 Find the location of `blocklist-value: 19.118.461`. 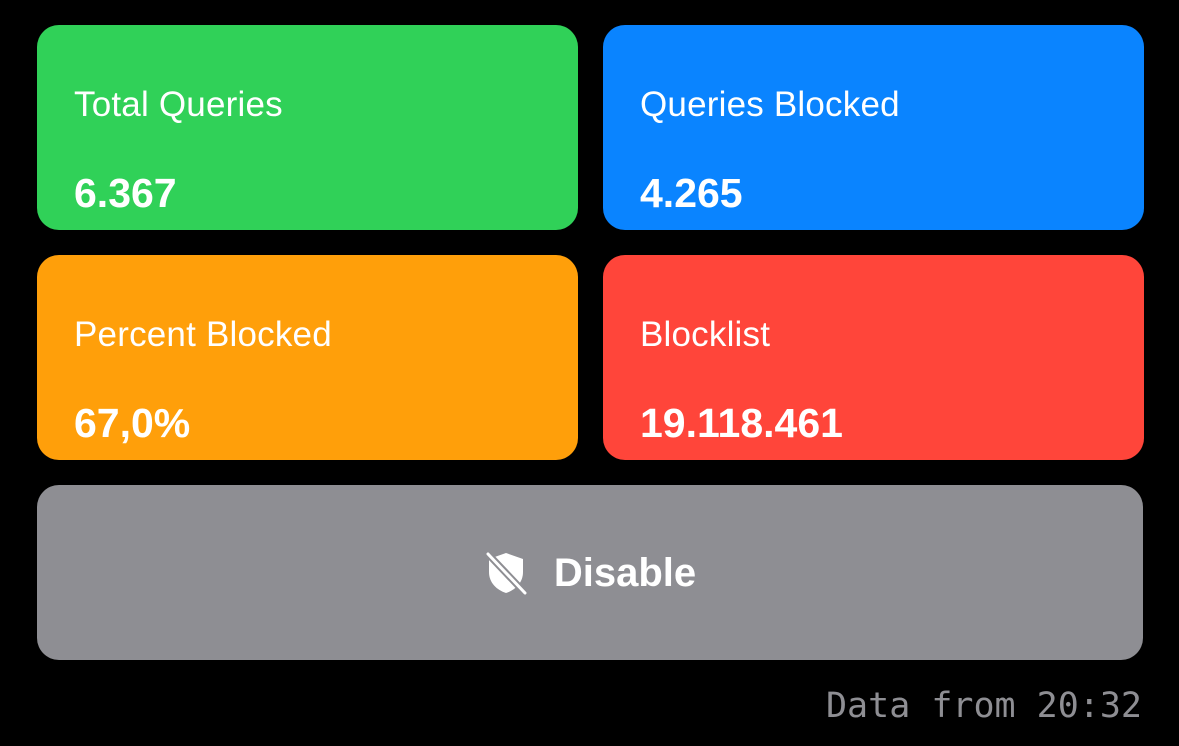

blocklist-value: 19.118.461 is located at coordinates (741, 423).